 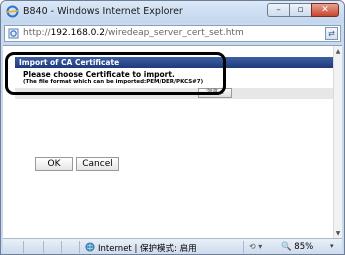 I want to click on security-zone-text: Internet | 保护模式: 启用, so click(x=147, y=248).